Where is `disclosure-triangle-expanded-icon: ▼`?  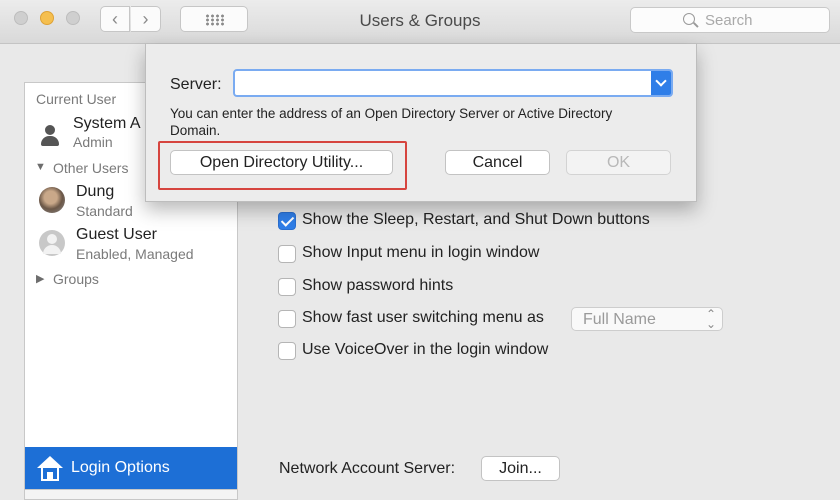 disclosure-triangle-expanded-icon: ▼ is located at coordinates (40, 167).